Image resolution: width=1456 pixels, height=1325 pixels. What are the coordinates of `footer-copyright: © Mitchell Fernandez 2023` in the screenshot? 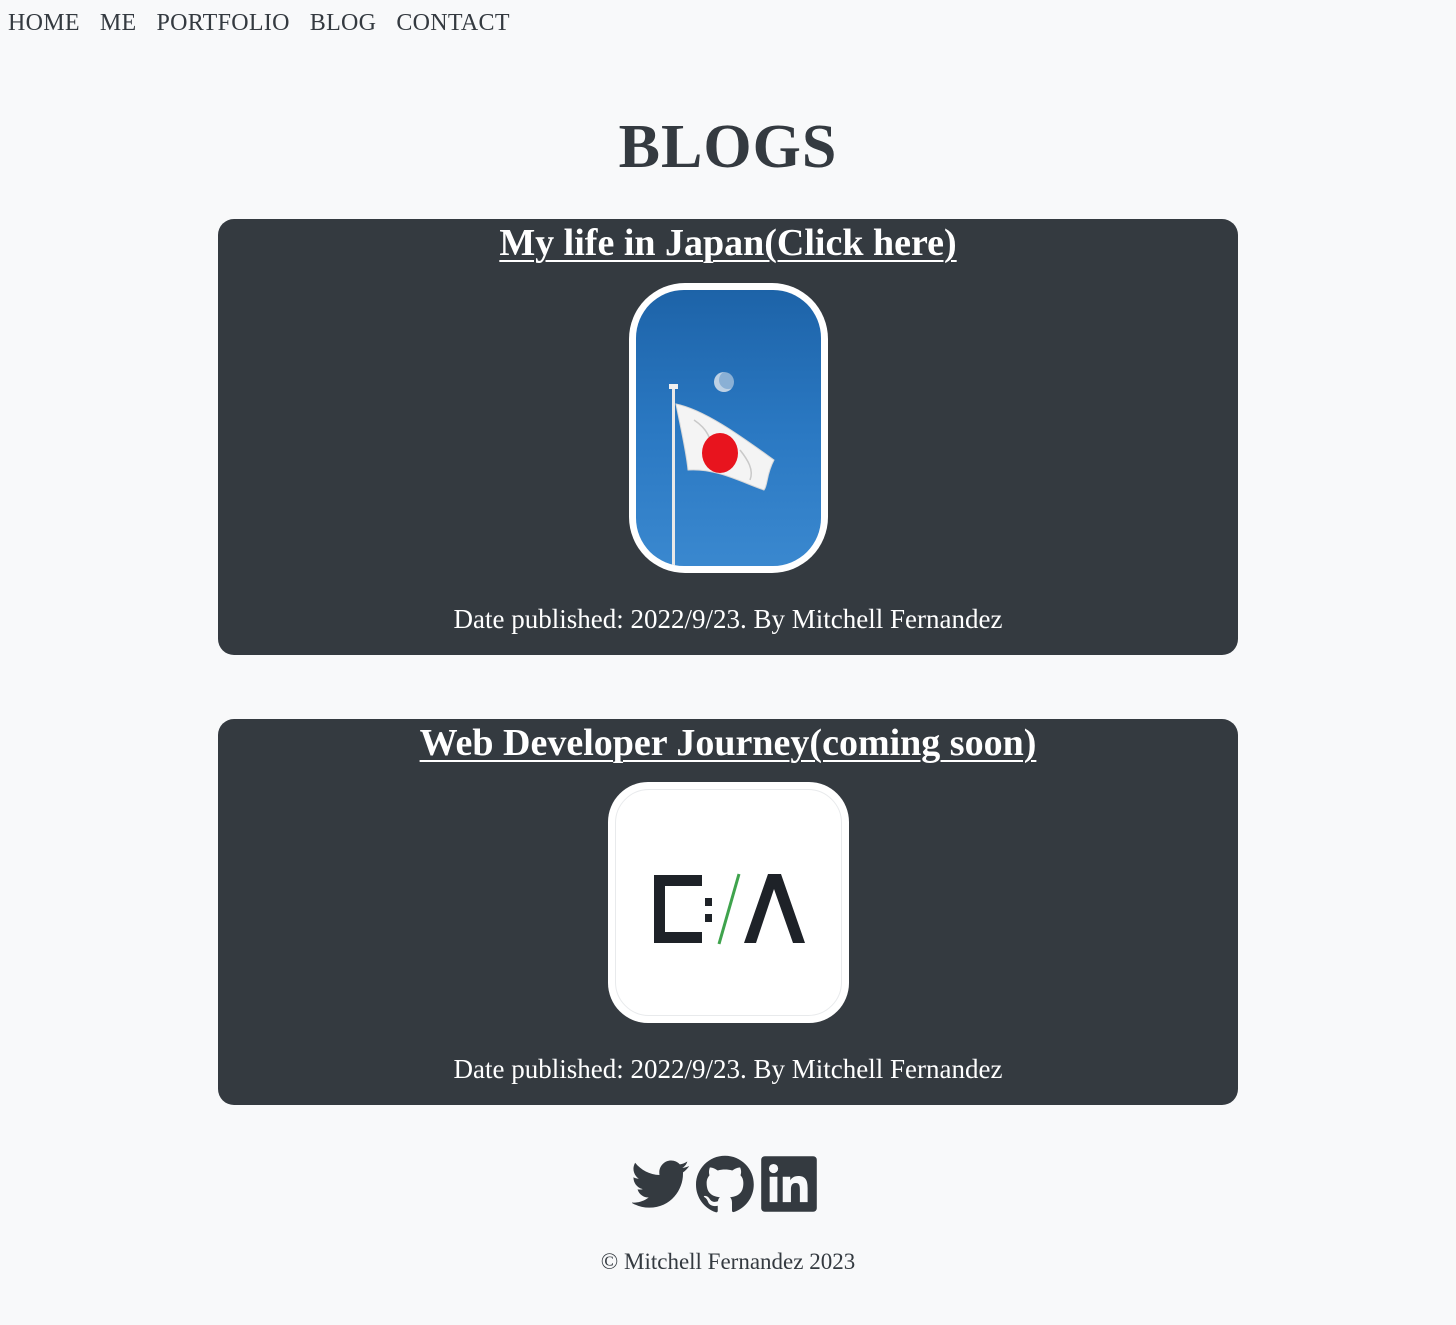 It's located at (728, 1261).